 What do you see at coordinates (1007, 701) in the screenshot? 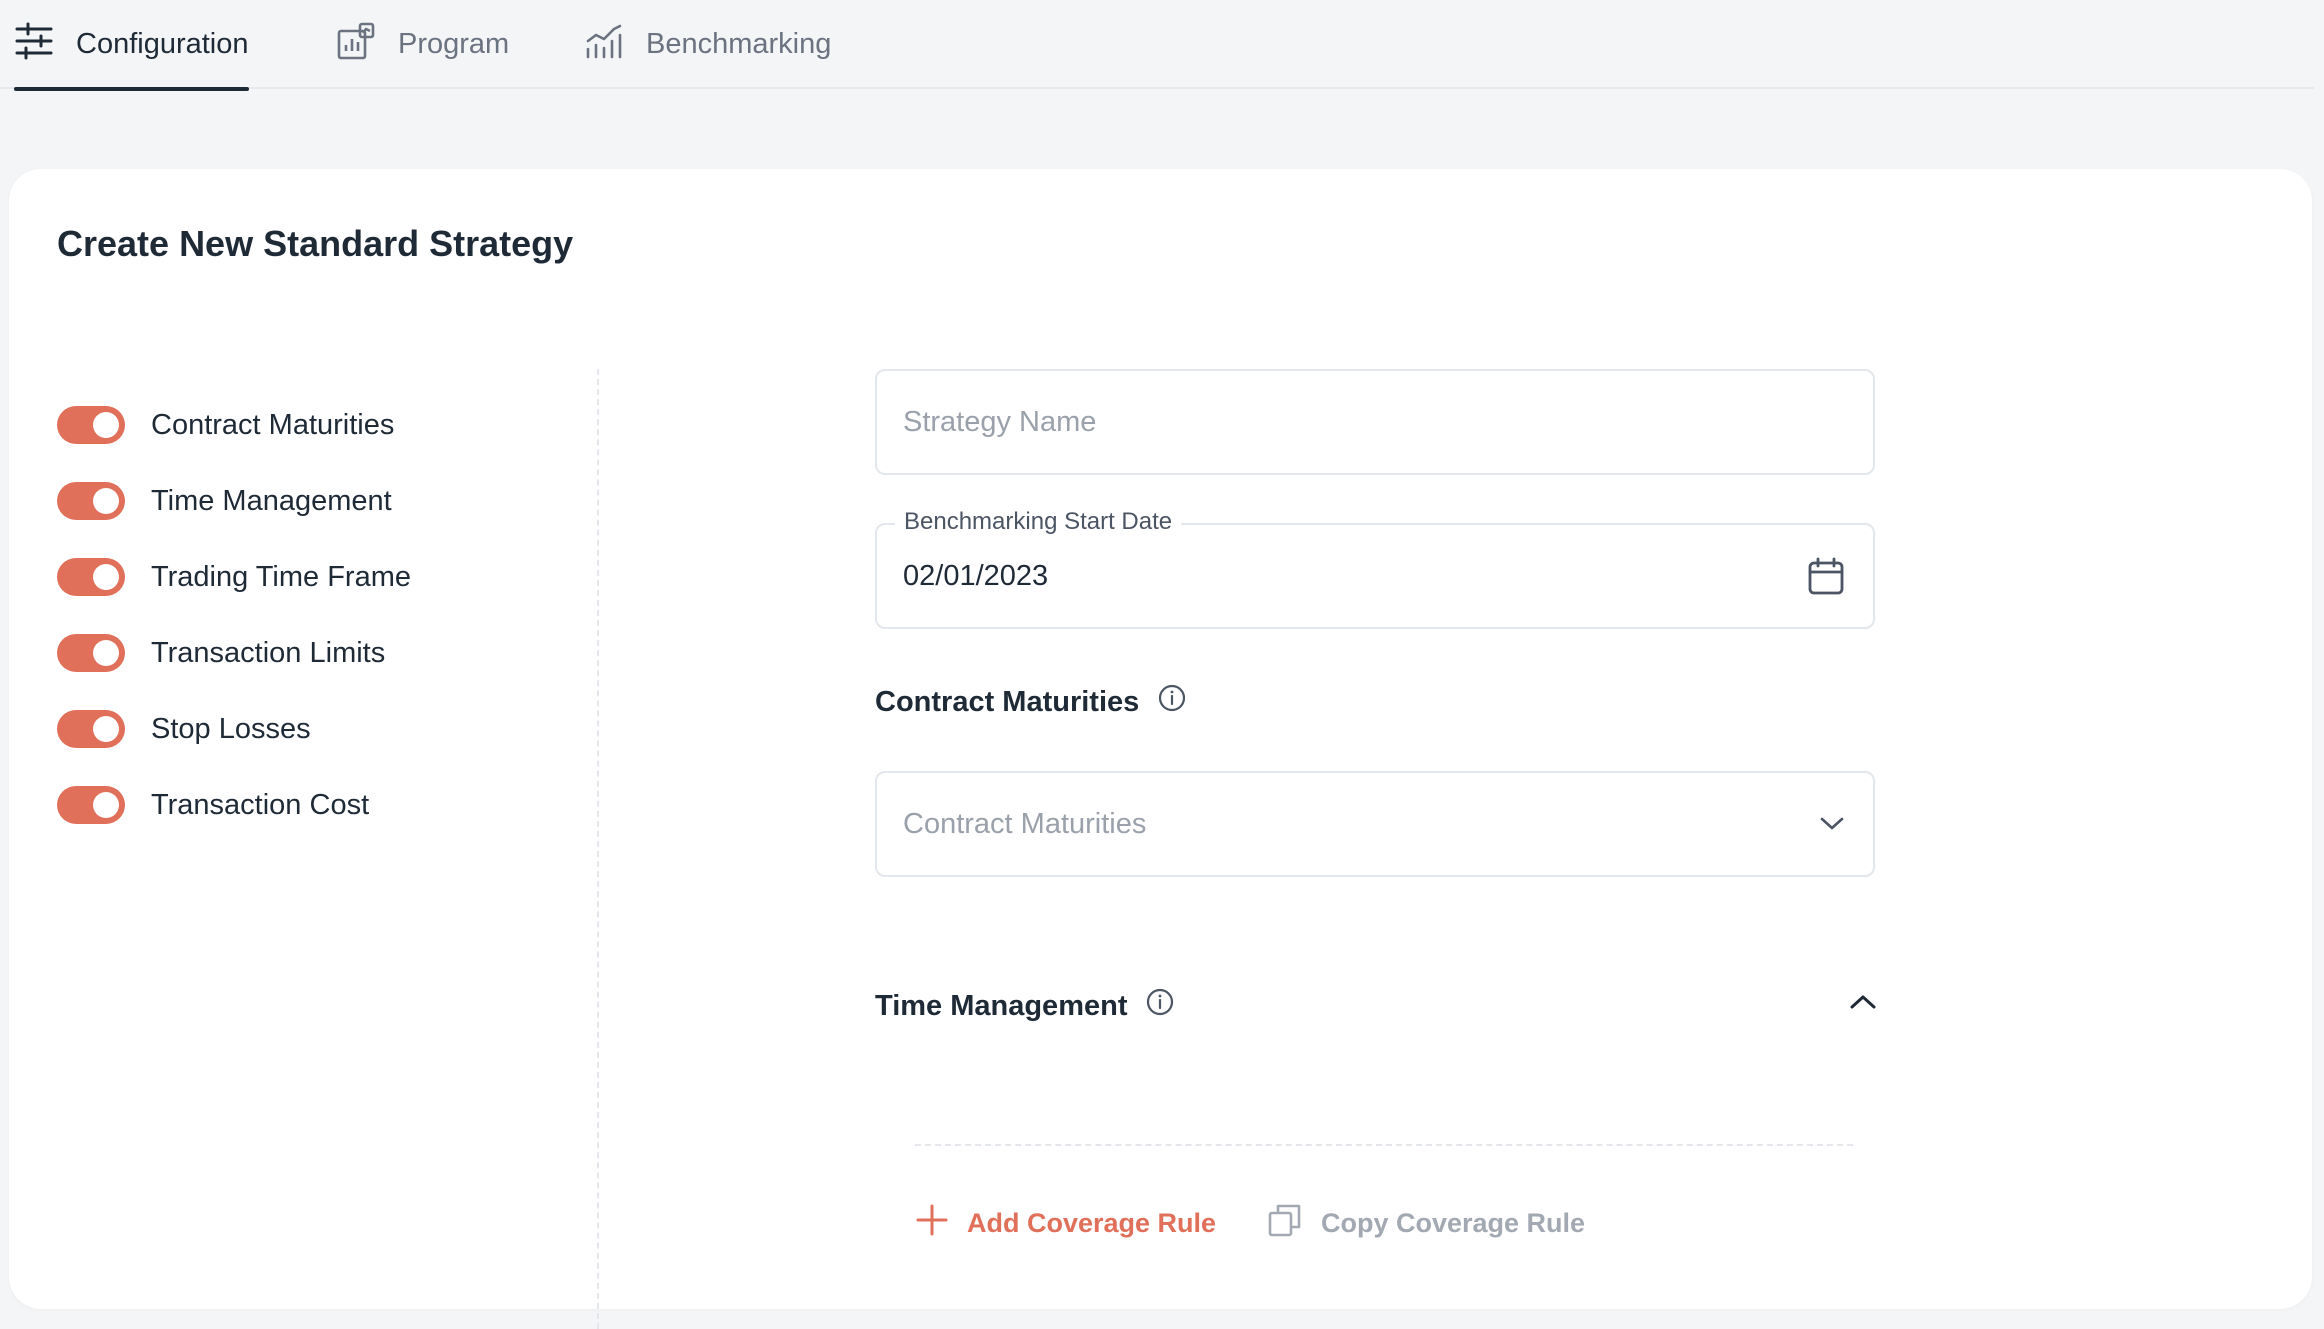
I see `contract-maturities-title: Contract Maturities` at bounding box center [1007, 701].